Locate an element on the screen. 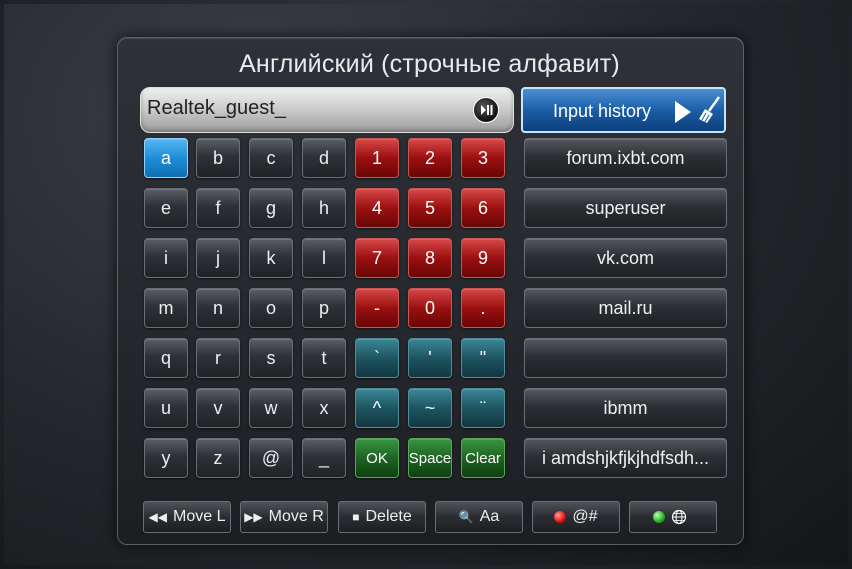  key-2-4: 7 is located at coordinates (377, 258).